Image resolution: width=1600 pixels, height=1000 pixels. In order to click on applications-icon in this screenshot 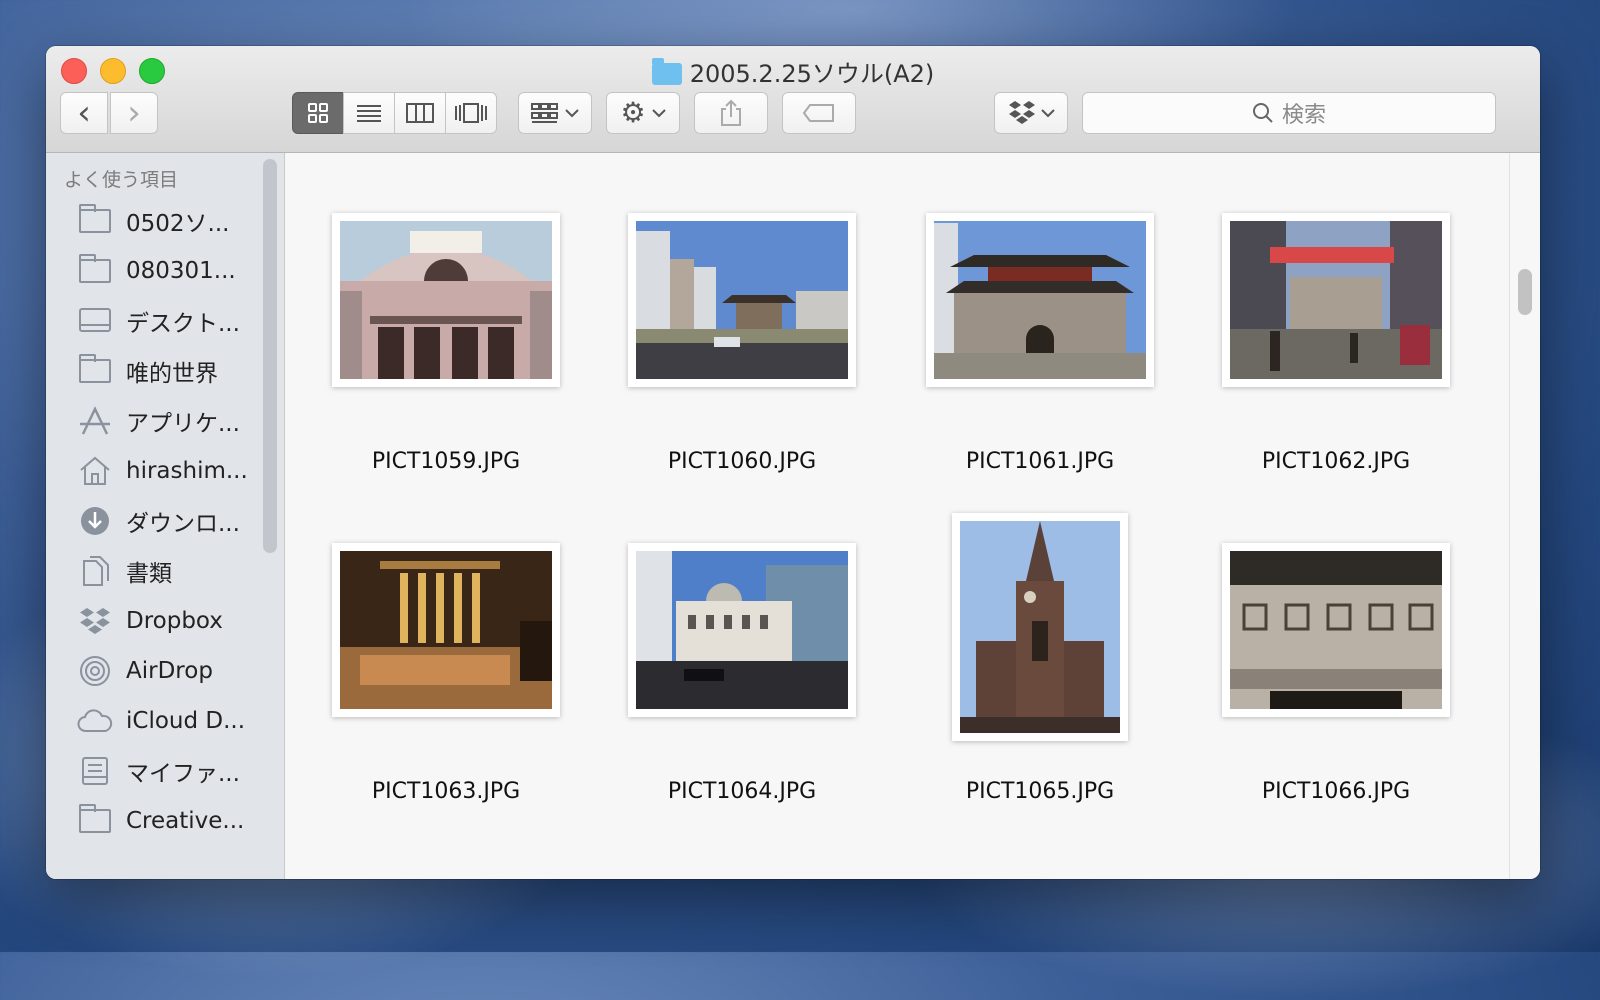, I will do `click(95, 420)`.